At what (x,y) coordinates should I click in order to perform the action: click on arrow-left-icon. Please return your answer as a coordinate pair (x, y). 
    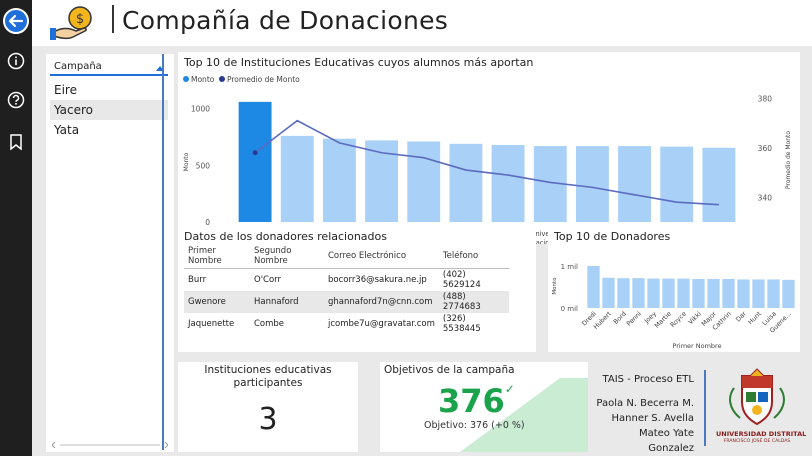
    Looking at the image, I should click on (16, 21).